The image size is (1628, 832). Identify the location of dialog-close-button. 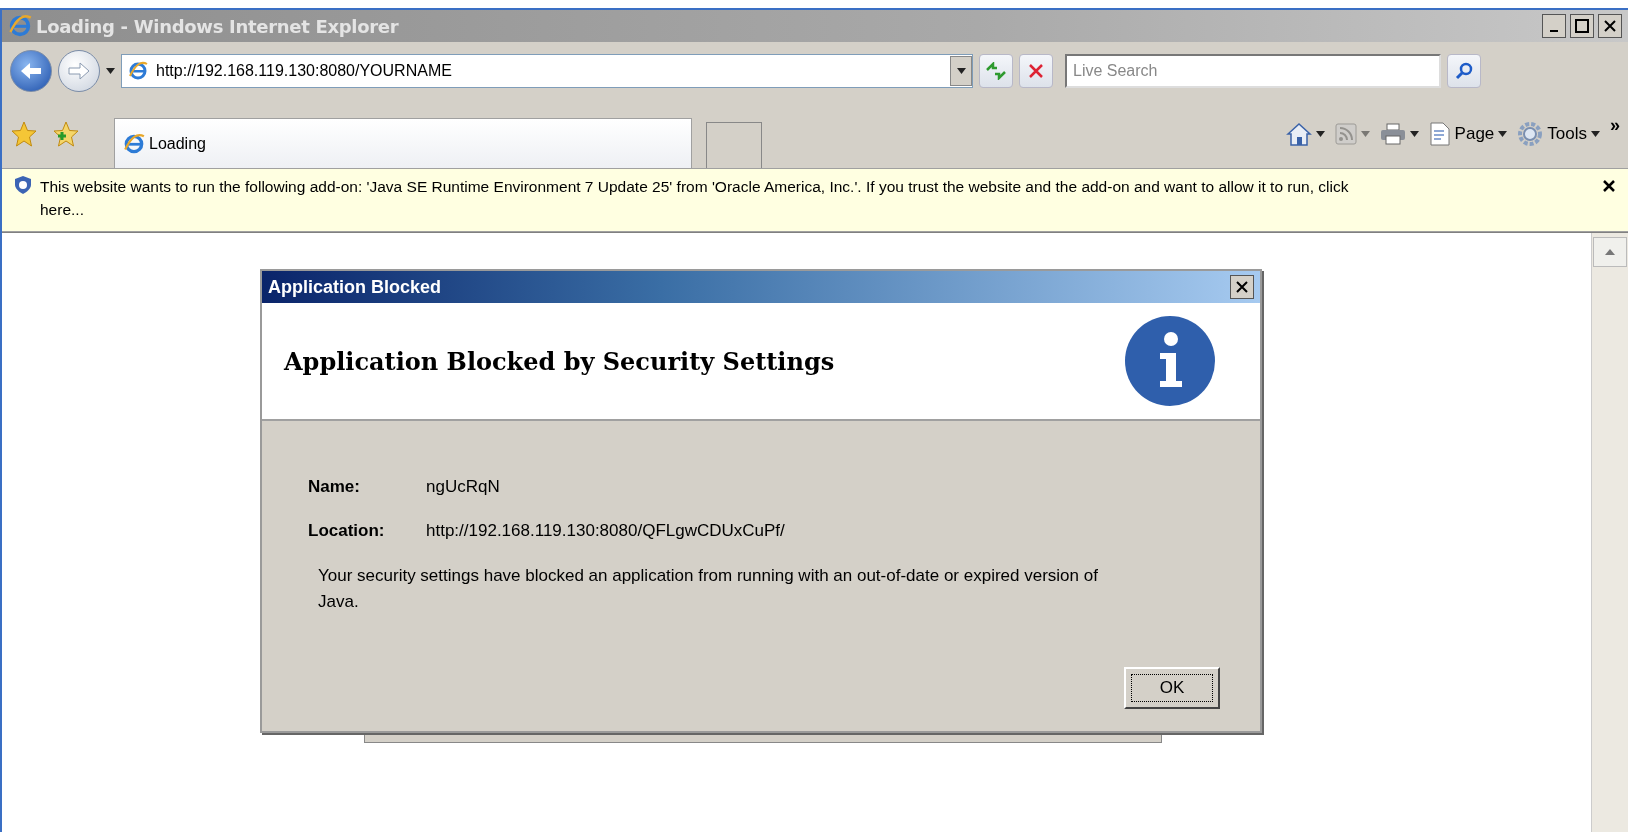
(1242, 287).